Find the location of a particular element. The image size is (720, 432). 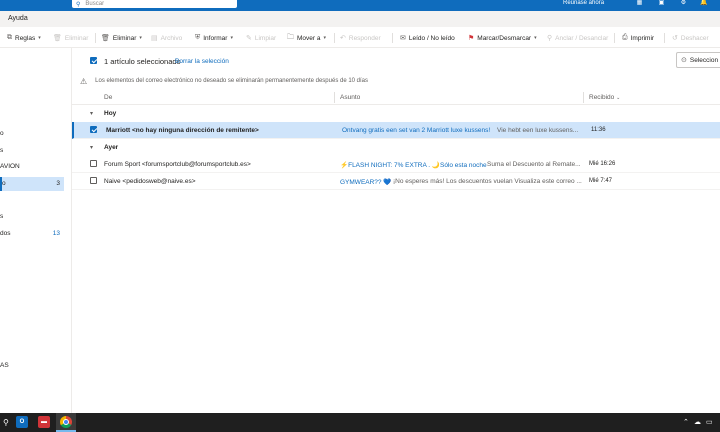

archive-button: ▤ Archivo is located at coordinates (166, 38).